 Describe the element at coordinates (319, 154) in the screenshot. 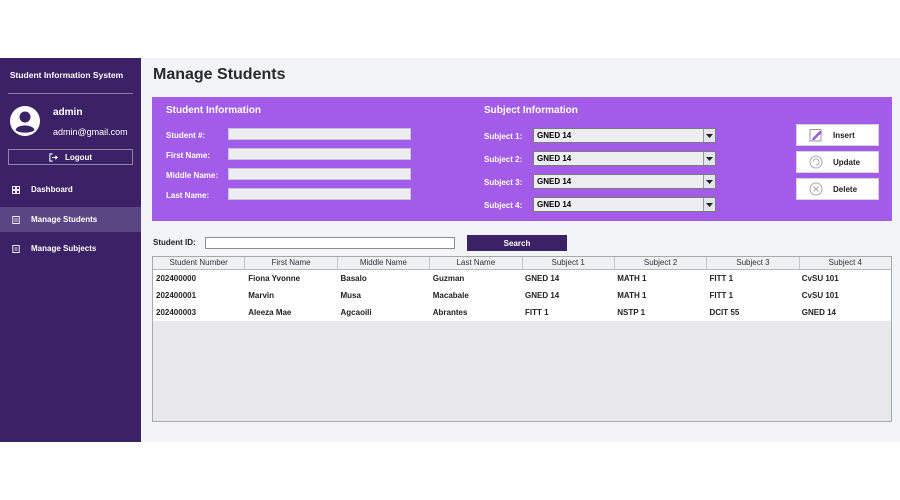

I see `first-name-input` at that location.